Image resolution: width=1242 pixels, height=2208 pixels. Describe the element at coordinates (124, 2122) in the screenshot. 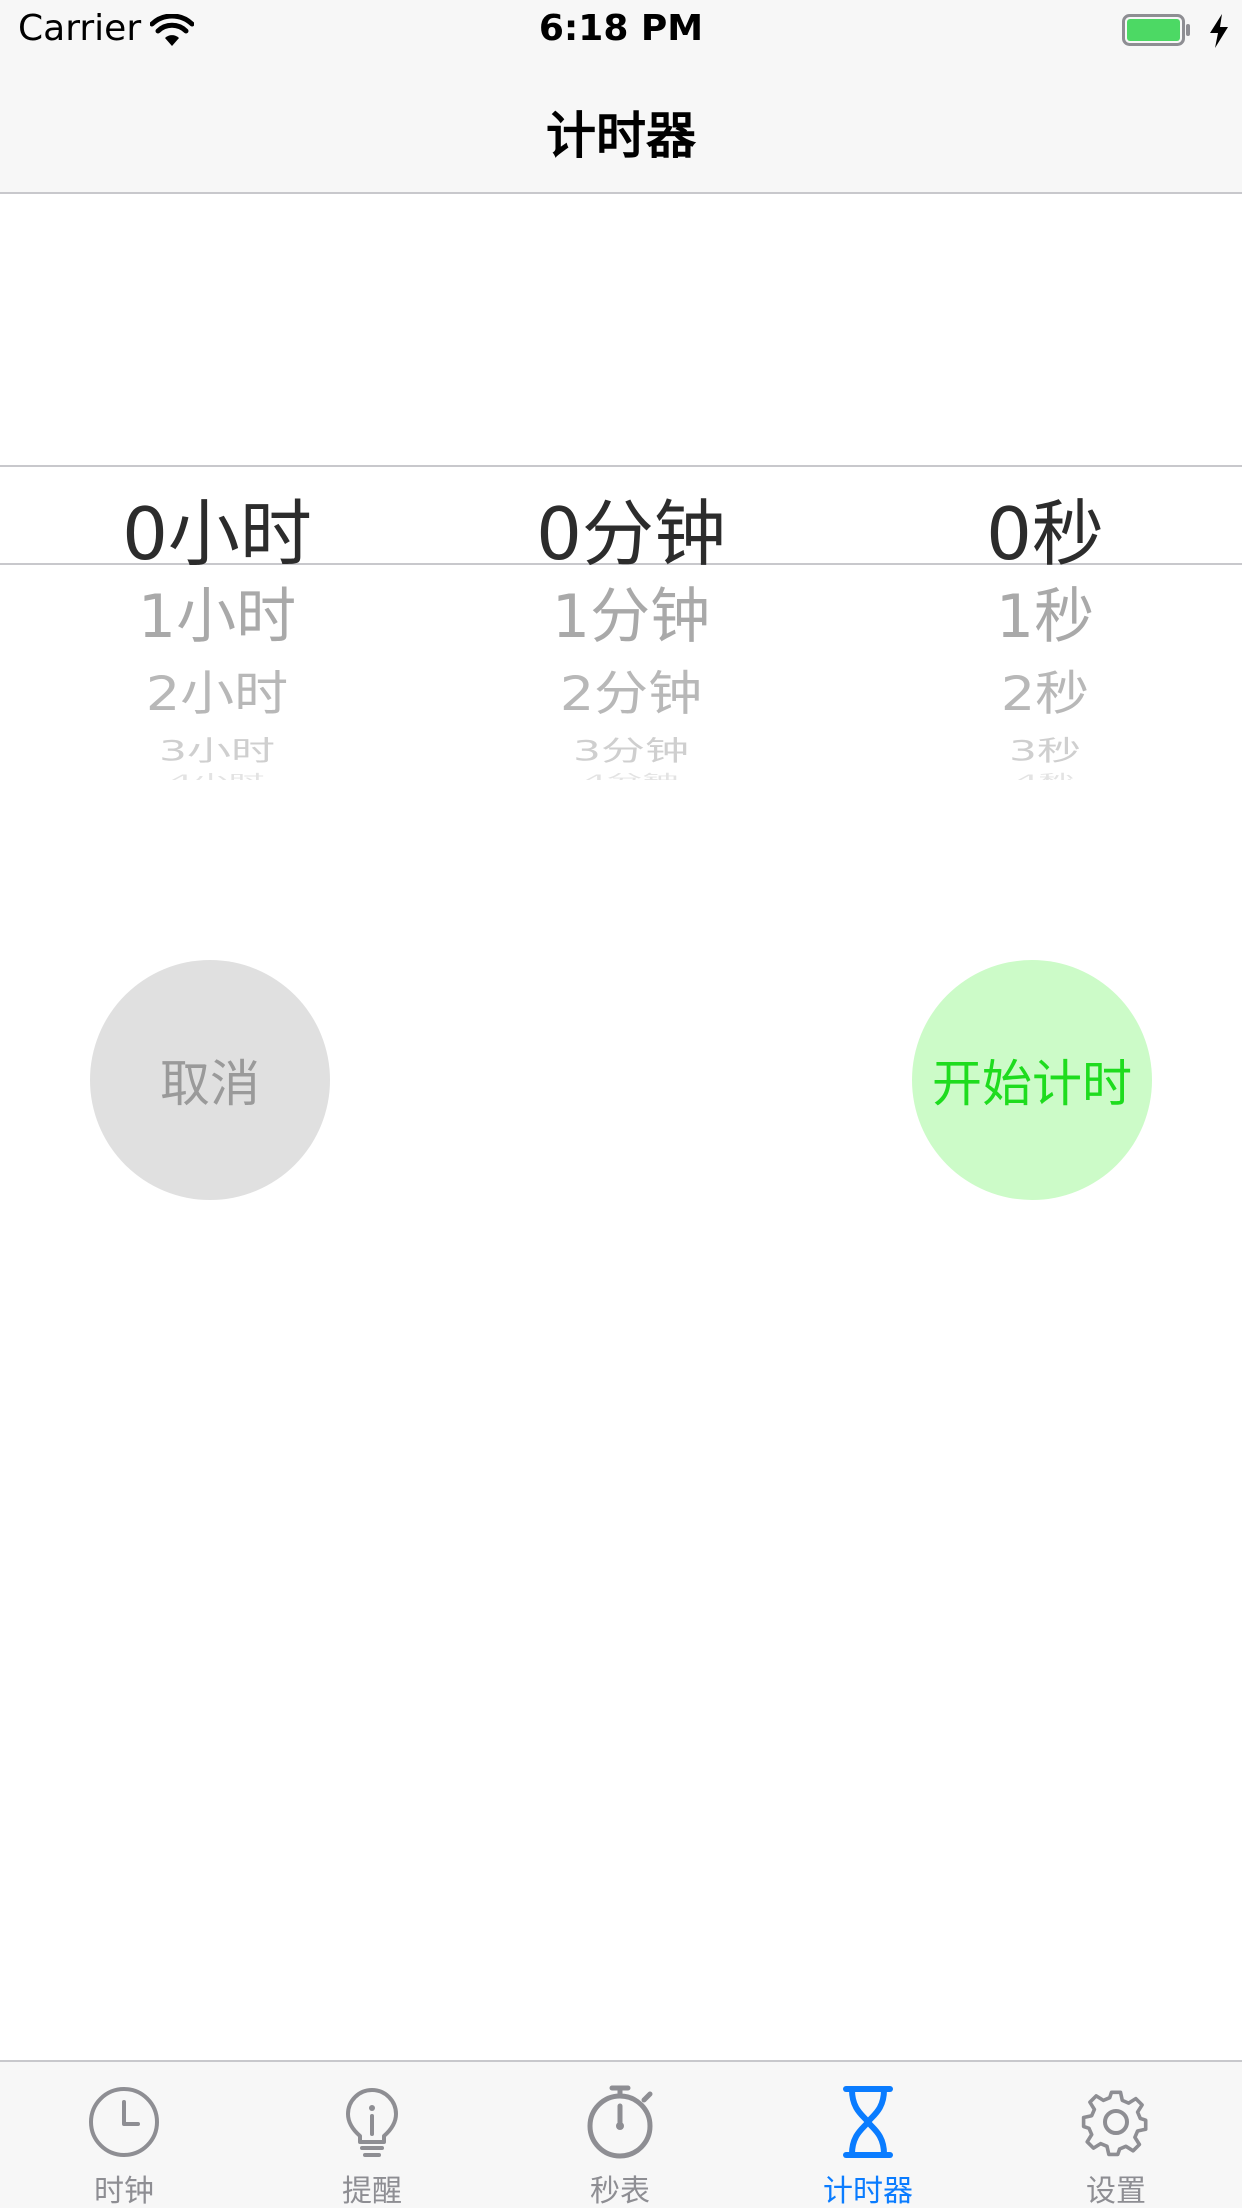

I see `clock-icon` at that location.